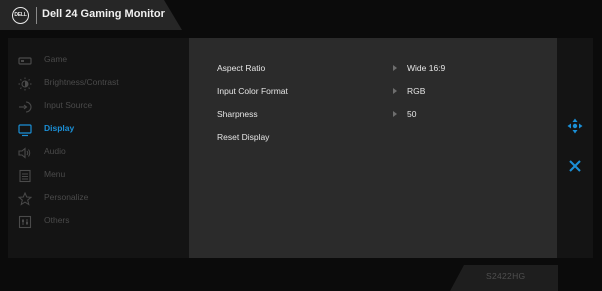  I want to click on setting-label: Reset Display, so click(243, 137).